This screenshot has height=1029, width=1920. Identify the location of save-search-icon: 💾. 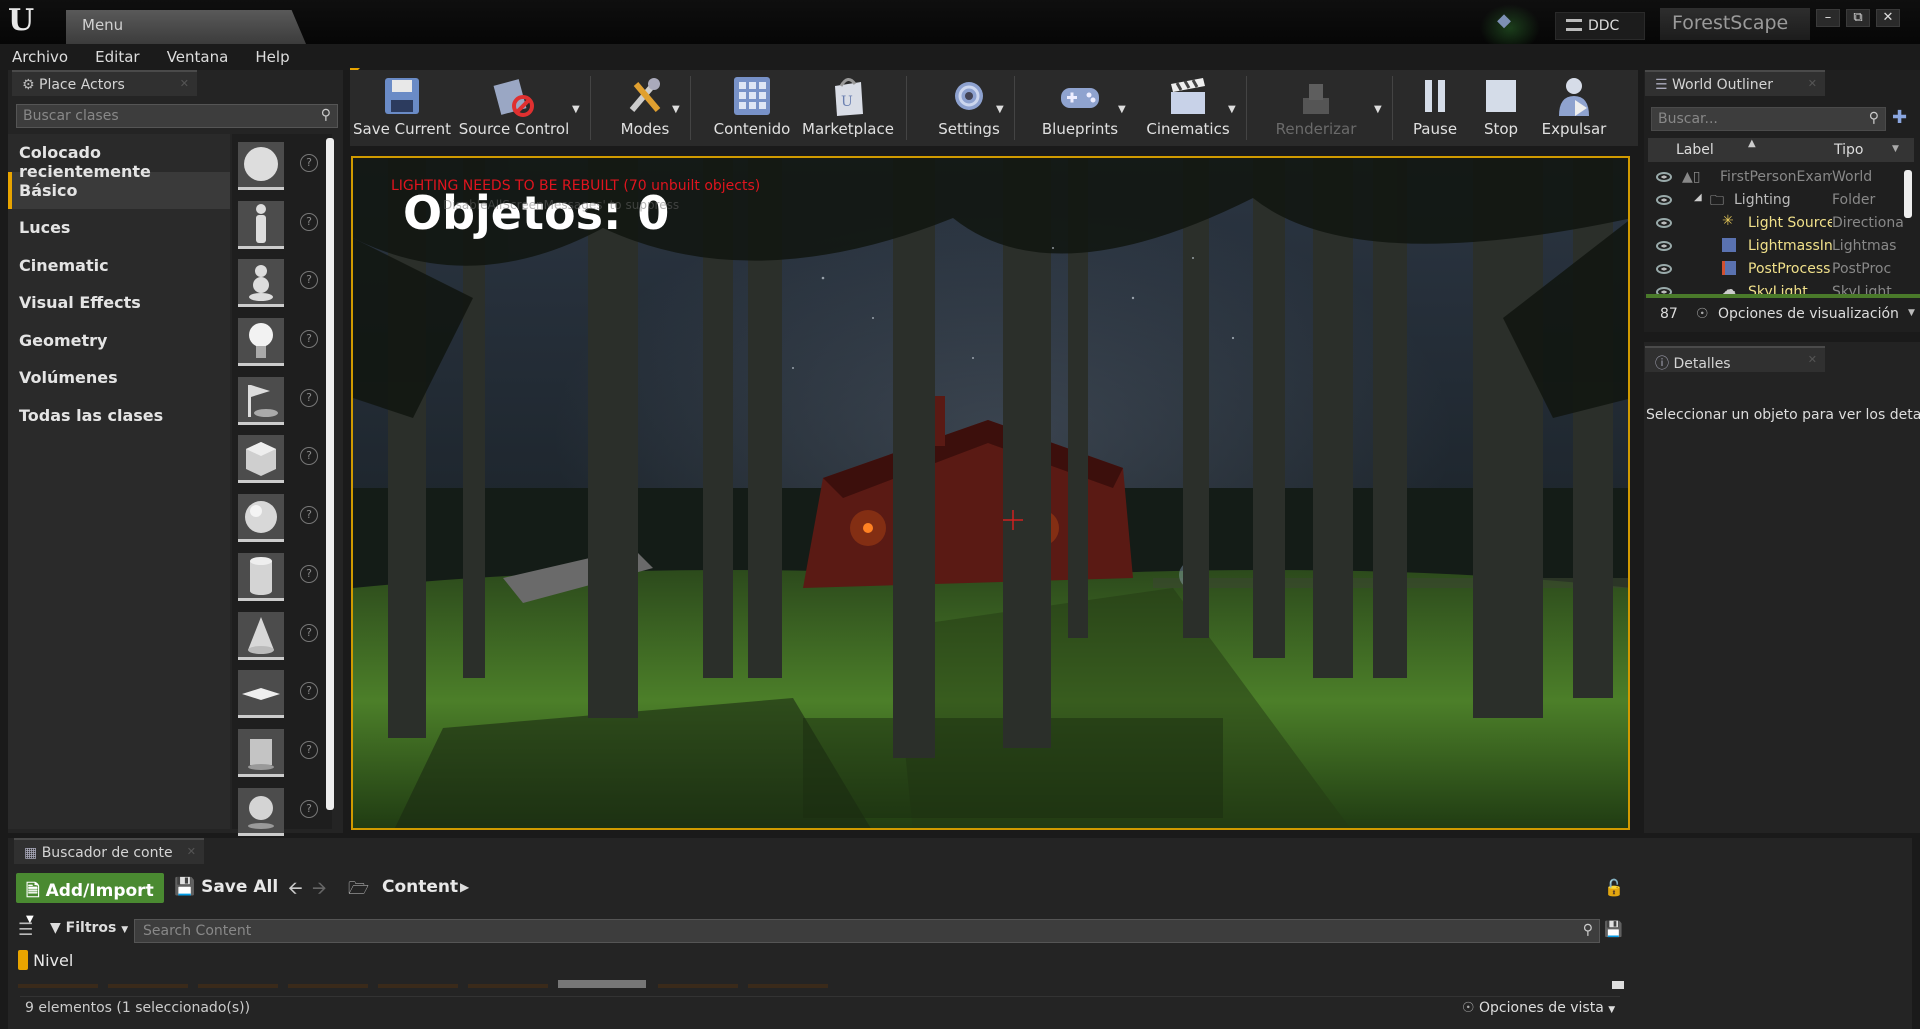
(1613, 929).